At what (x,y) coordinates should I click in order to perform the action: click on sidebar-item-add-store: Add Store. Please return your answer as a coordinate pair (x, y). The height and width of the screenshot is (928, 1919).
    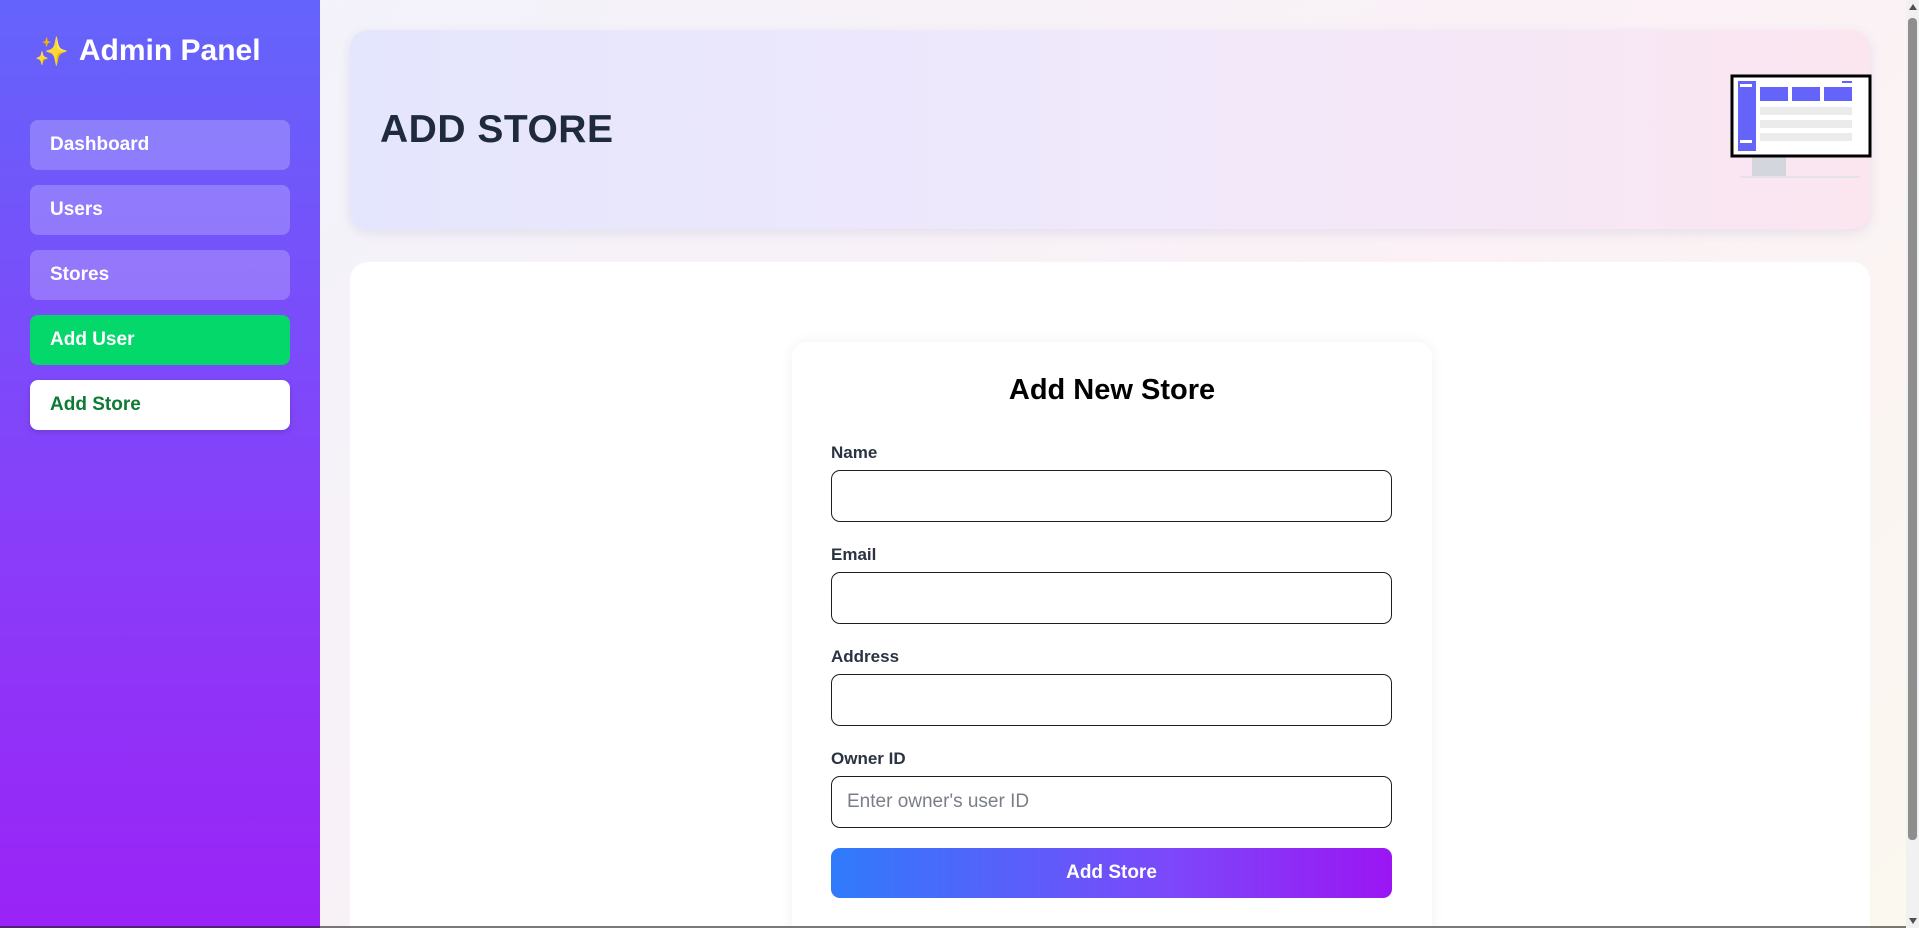
    Looking at the image, I should click on (160, 405).